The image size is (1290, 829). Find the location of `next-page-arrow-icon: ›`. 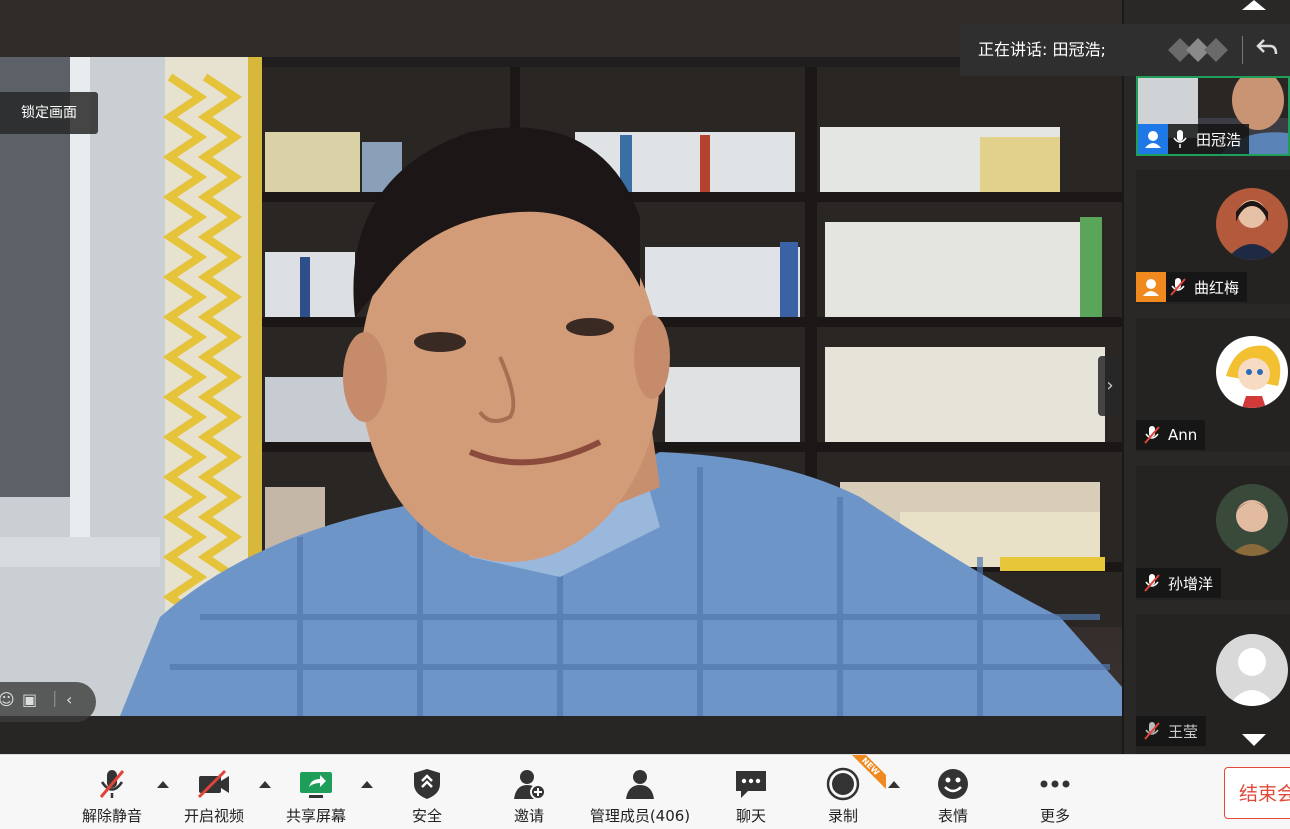

next-page-arrow-icon: › is located at coordinates (1110, 386).